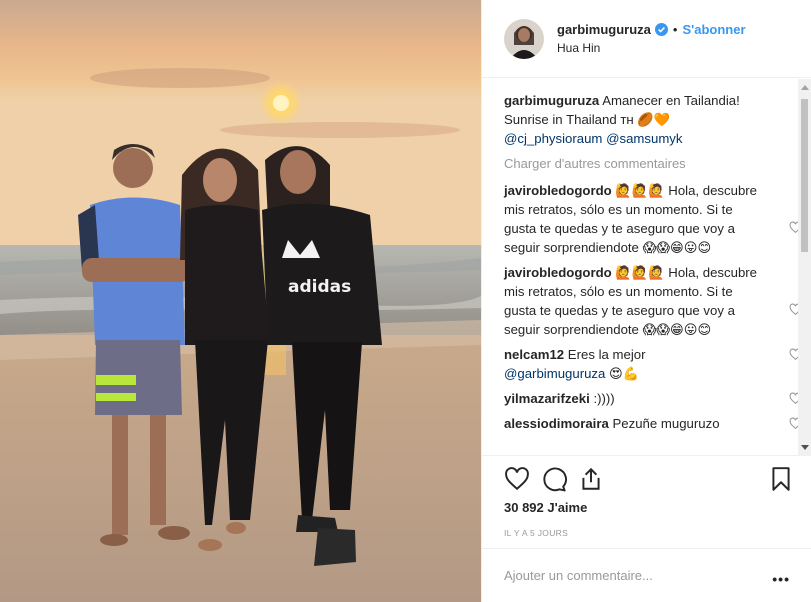 This screenshot has height=602, width=811. I want to click on post-timestamp: IL Y A 5 JOURS, so click(536, 533).